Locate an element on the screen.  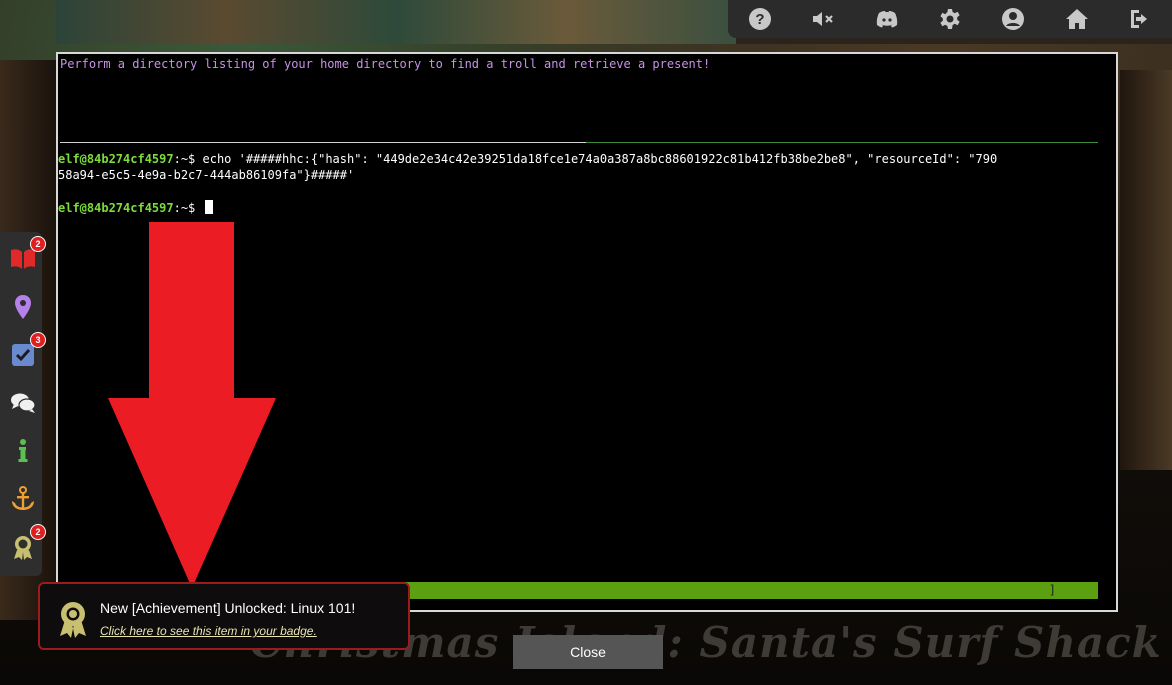
logout-button is located at coordinates (1140, 19).